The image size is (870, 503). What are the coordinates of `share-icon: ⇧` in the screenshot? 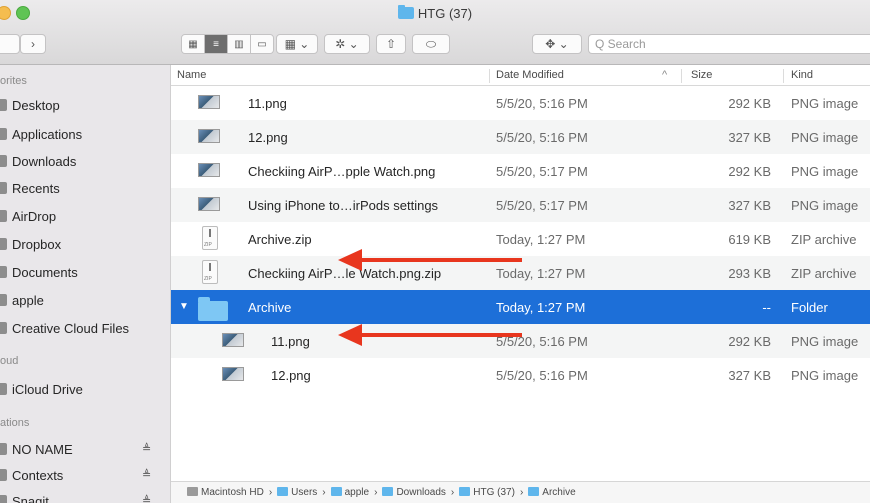 It's located at (391, 44).